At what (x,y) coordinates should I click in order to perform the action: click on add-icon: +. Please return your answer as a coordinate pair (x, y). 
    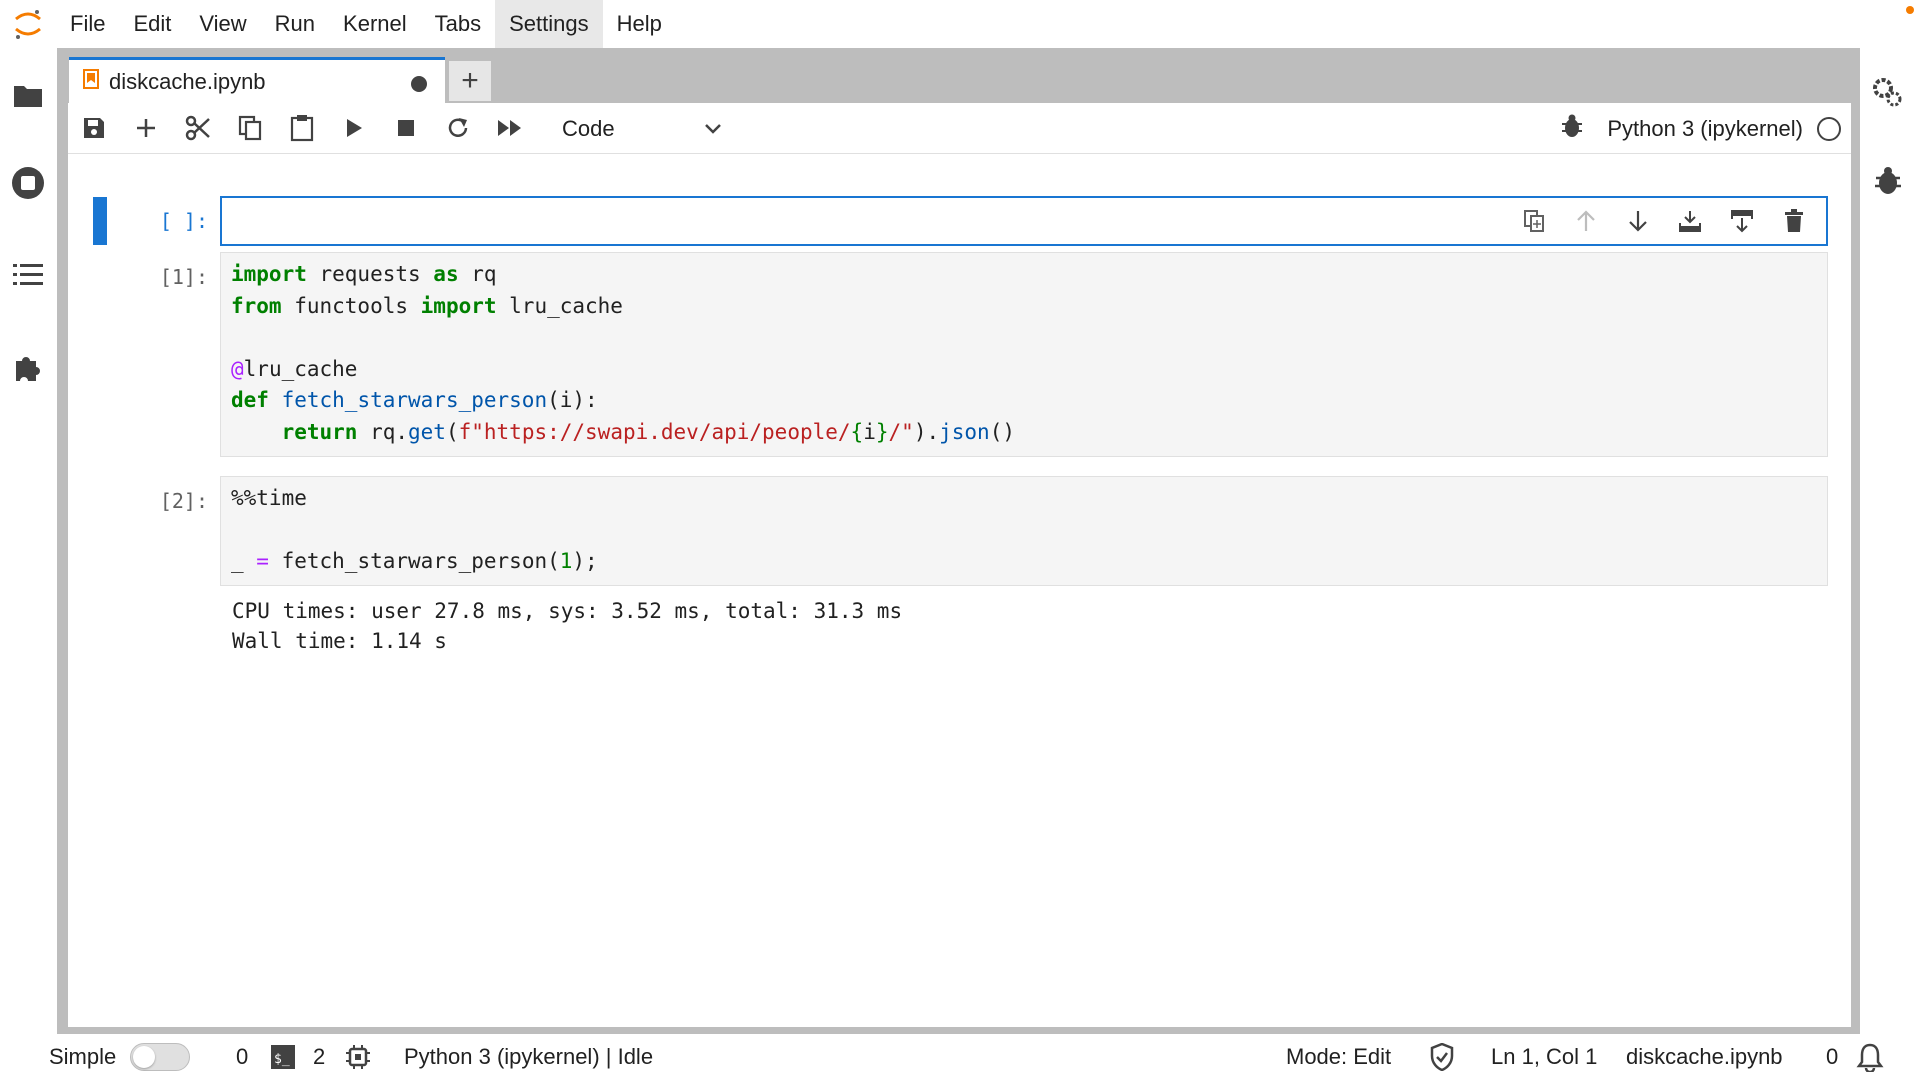
    Looking at the image, I should click on (470, 80).